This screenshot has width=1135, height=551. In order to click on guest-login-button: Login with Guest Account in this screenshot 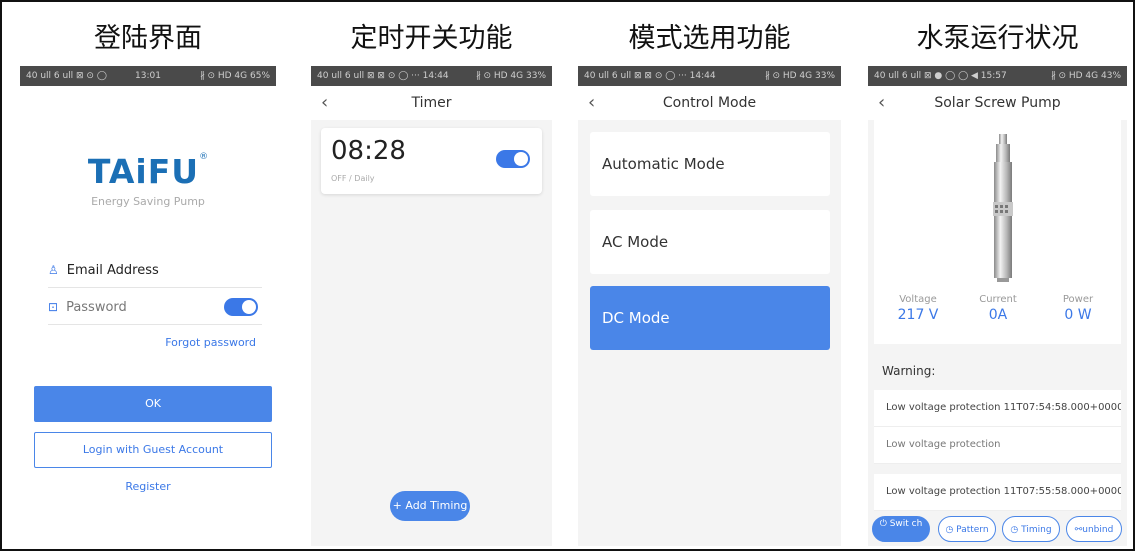, I will do `click(153, 450)`.